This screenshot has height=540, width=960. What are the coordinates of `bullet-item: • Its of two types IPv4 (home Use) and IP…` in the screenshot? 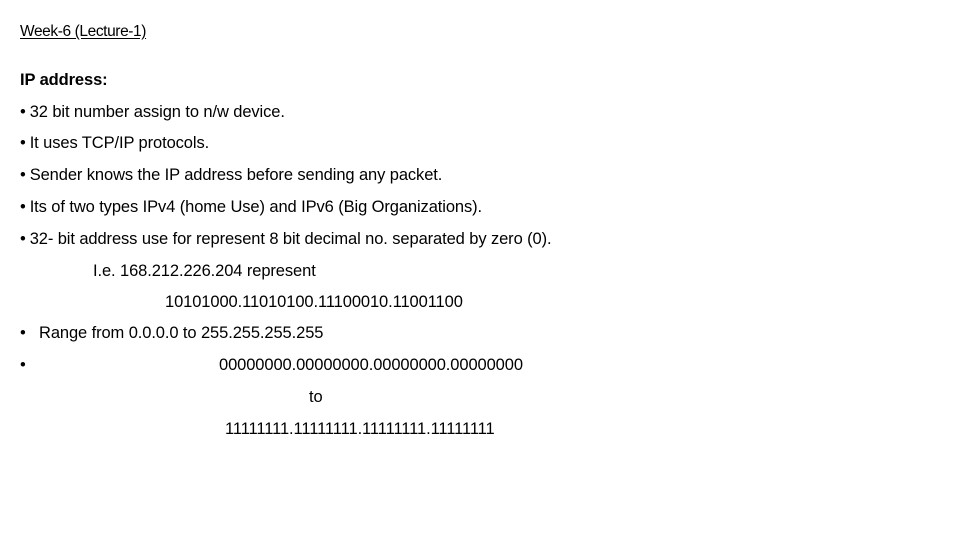 It's located at (251, 207).